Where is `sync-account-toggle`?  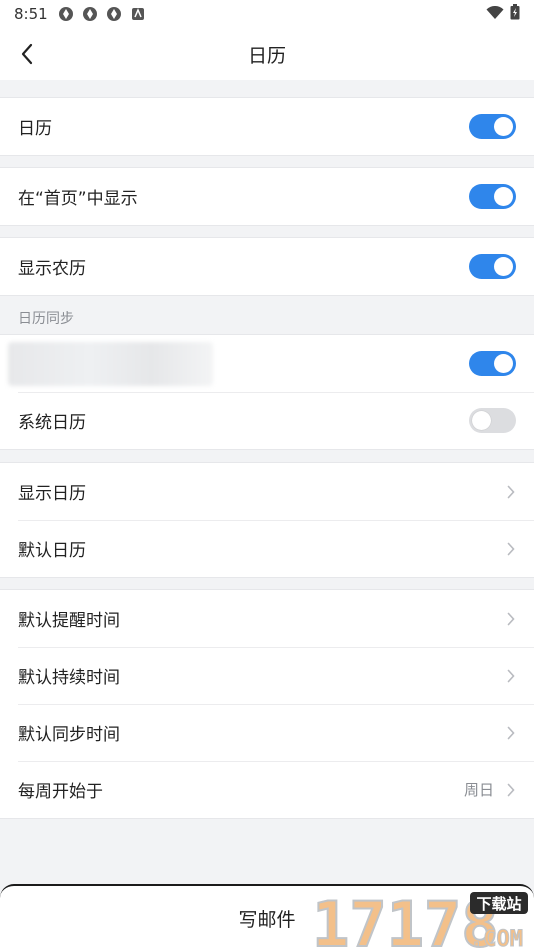
sync-account-toggle is located at coordinates (492, 363).